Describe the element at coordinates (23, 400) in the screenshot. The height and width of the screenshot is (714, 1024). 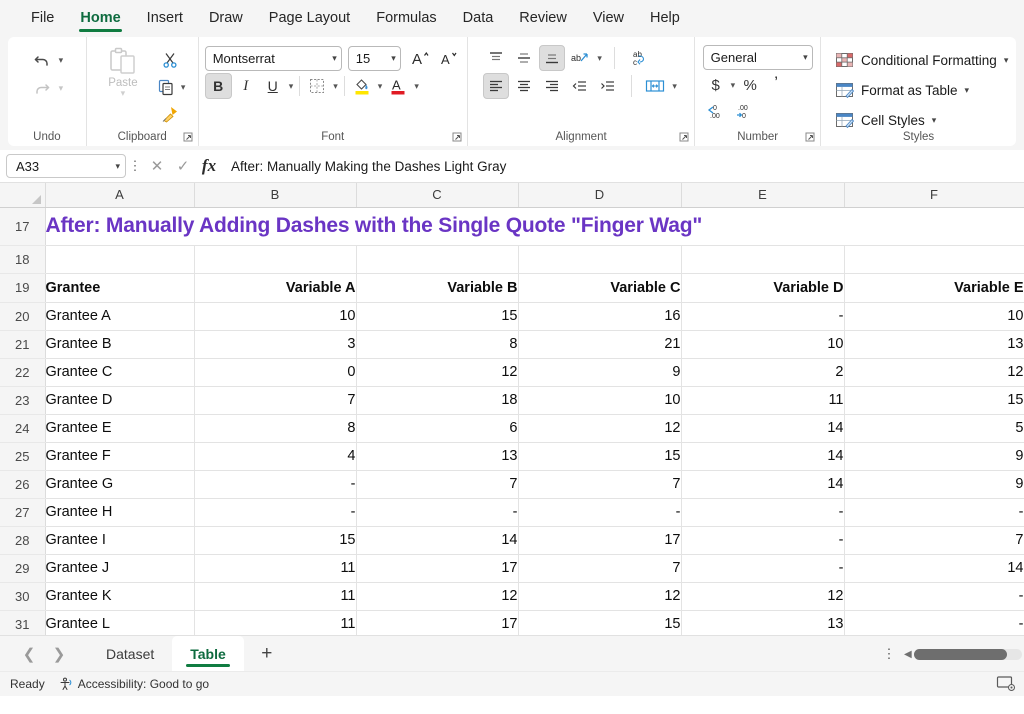
I see `row-header: 23` at that location.